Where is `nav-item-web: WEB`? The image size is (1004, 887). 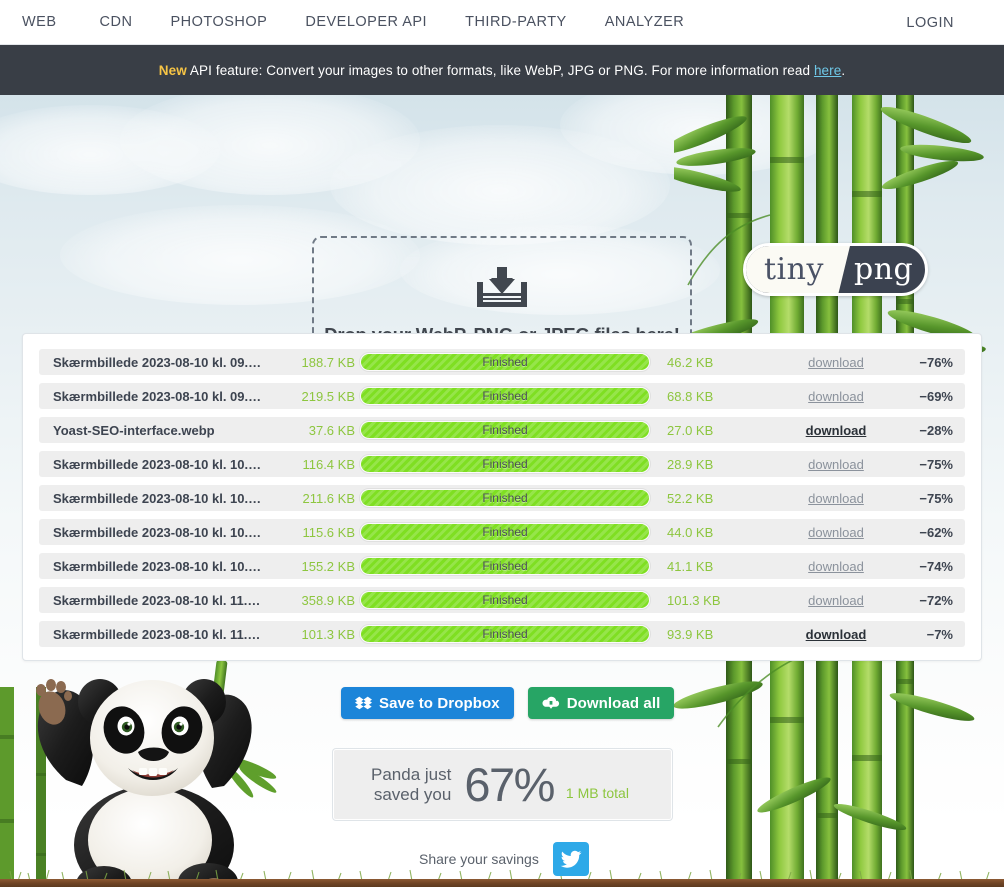
nav-item-web: WEB is located at coordinates (51, 22).